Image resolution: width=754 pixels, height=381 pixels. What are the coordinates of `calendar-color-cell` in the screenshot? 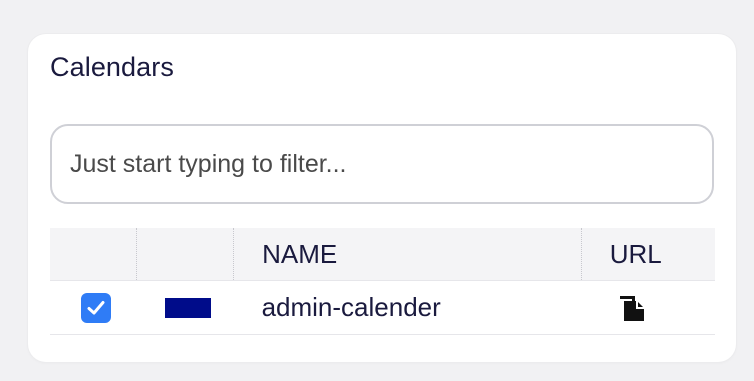 It's located at (185, 307).